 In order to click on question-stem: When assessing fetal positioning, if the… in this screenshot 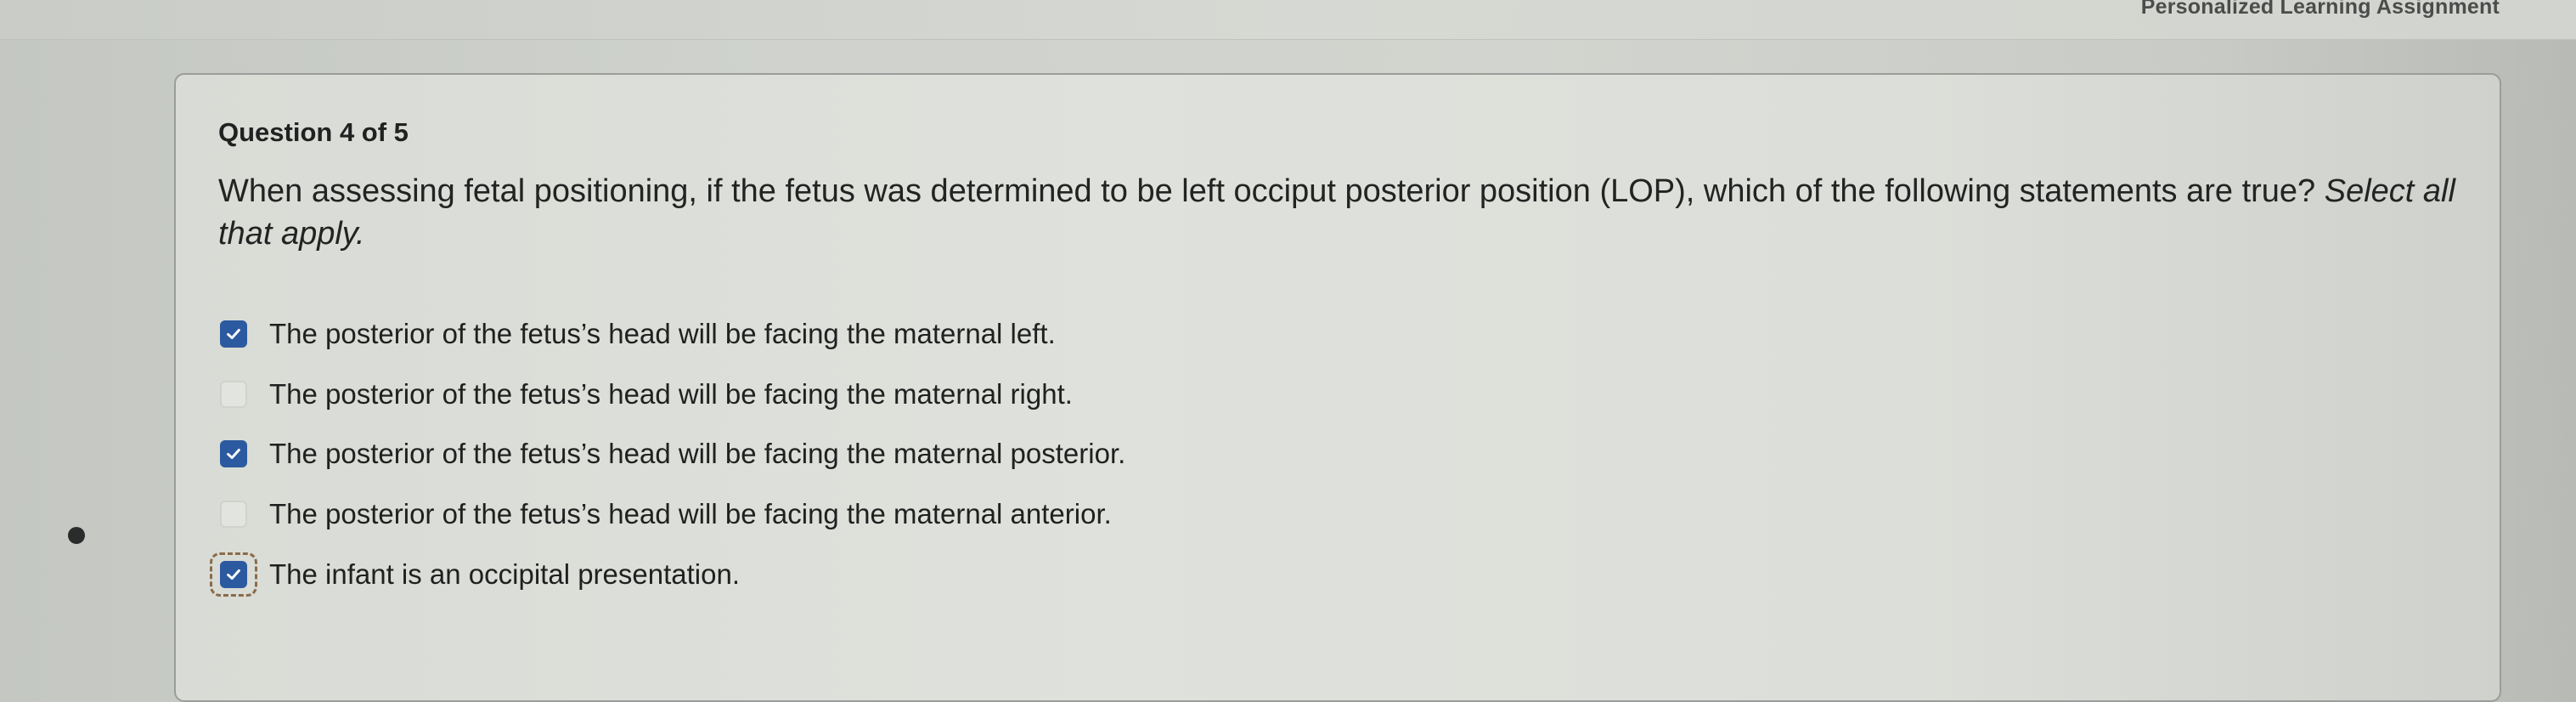, I will do `click(1271, 191)`.